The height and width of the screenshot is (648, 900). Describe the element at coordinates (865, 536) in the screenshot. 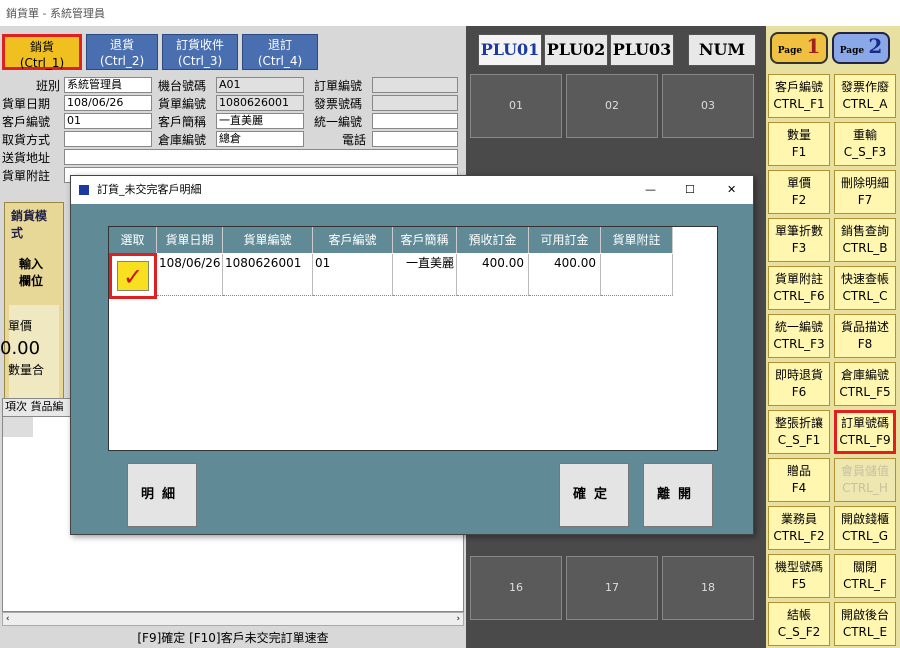

I see `function-key-hotkey: CTRL_G` at that location.